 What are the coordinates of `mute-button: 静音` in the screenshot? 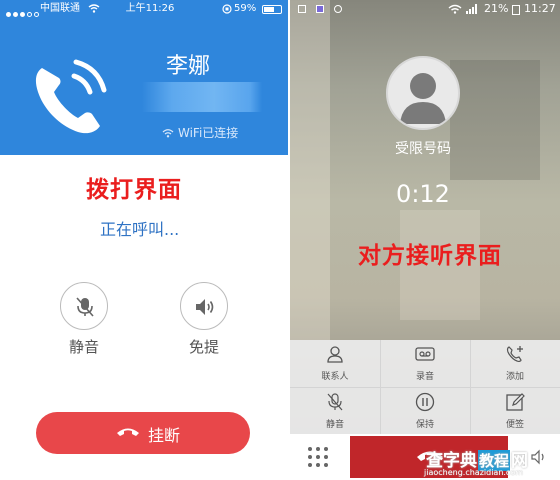 It's located at (335, 411).